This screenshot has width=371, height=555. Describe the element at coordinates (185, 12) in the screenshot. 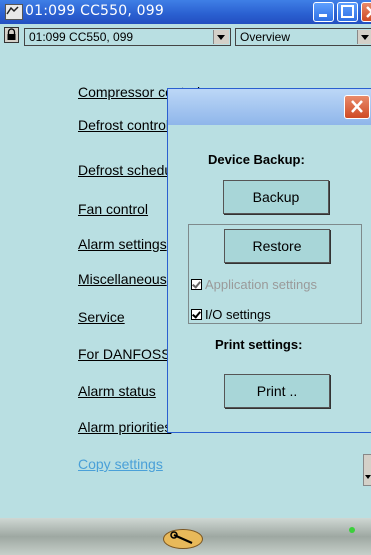

I see `window-titlebar: 01:099 CC550, 099` at that location.